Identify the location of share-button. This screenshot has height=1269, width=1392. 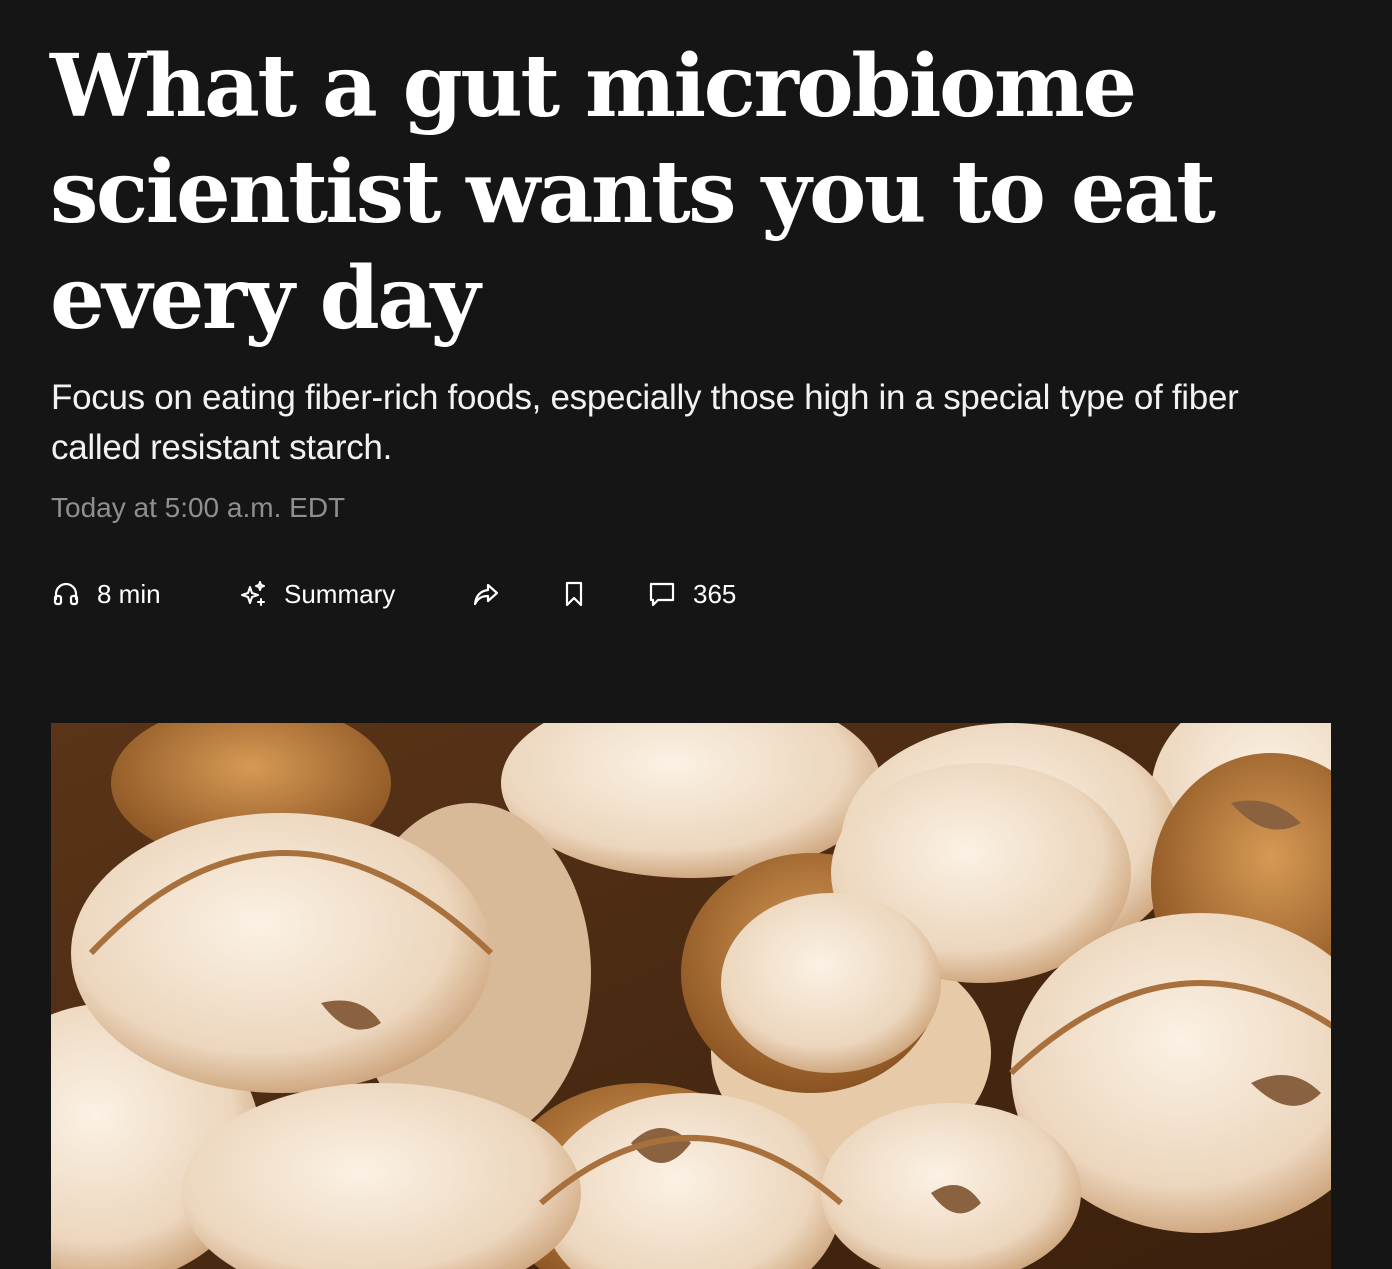
(515, 594).